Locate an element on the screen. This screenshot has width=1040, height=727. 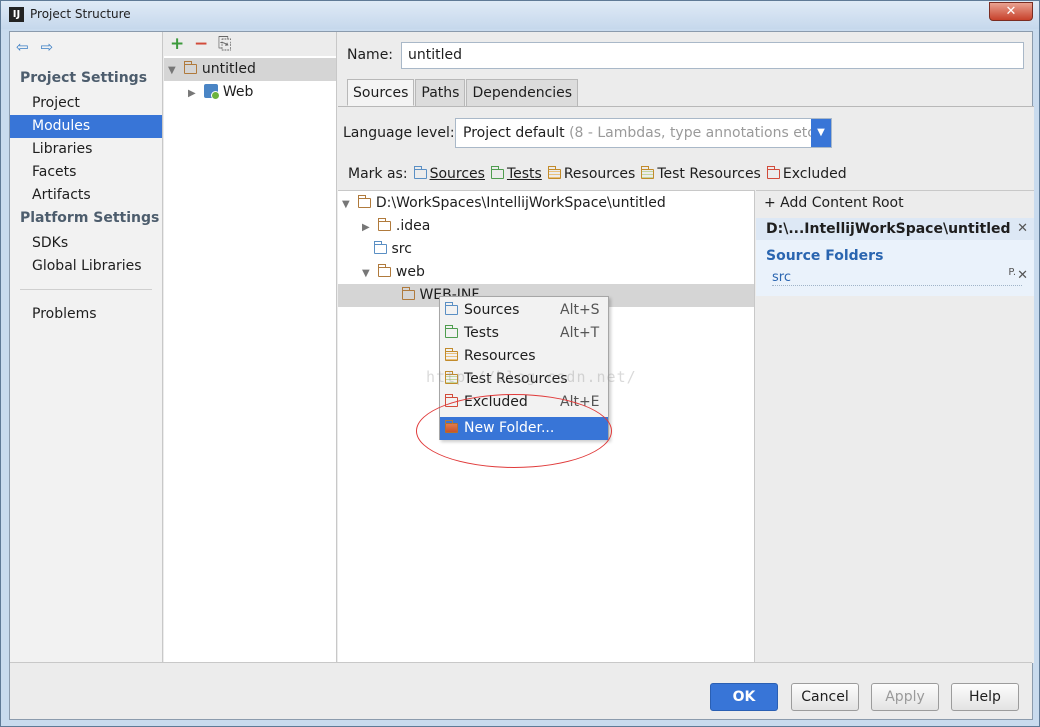
back-arrow-icon: ⇦ is located at coordinates (22, 47).